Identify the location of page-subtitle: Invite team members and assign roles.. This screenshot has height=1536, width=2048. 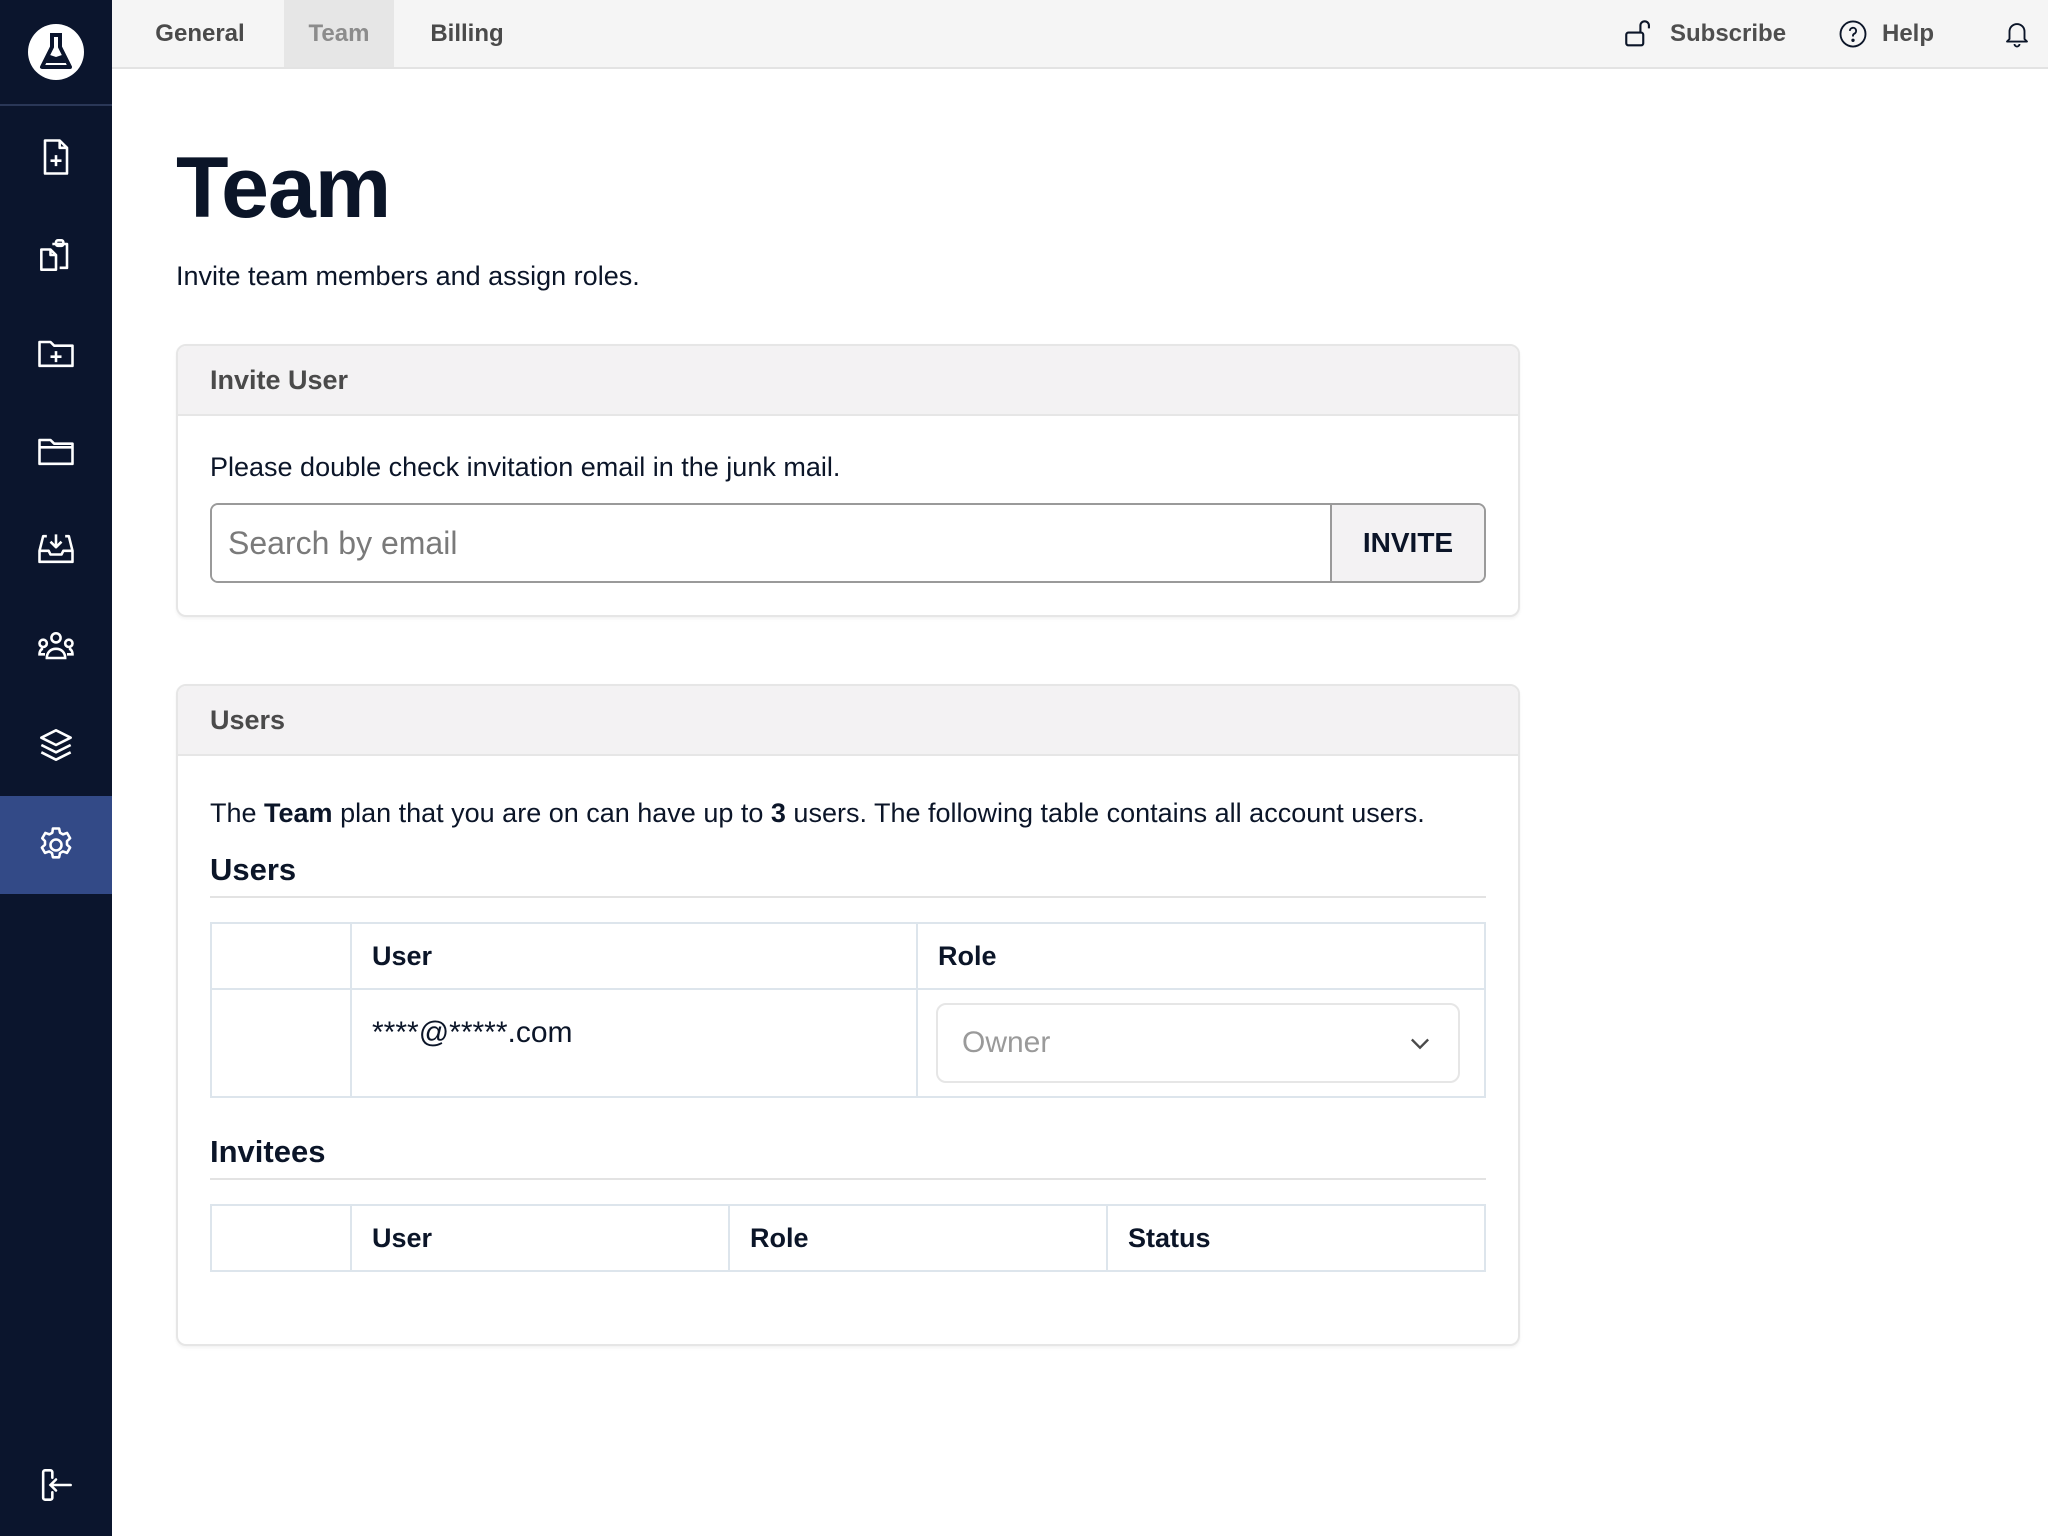
(408, 276).